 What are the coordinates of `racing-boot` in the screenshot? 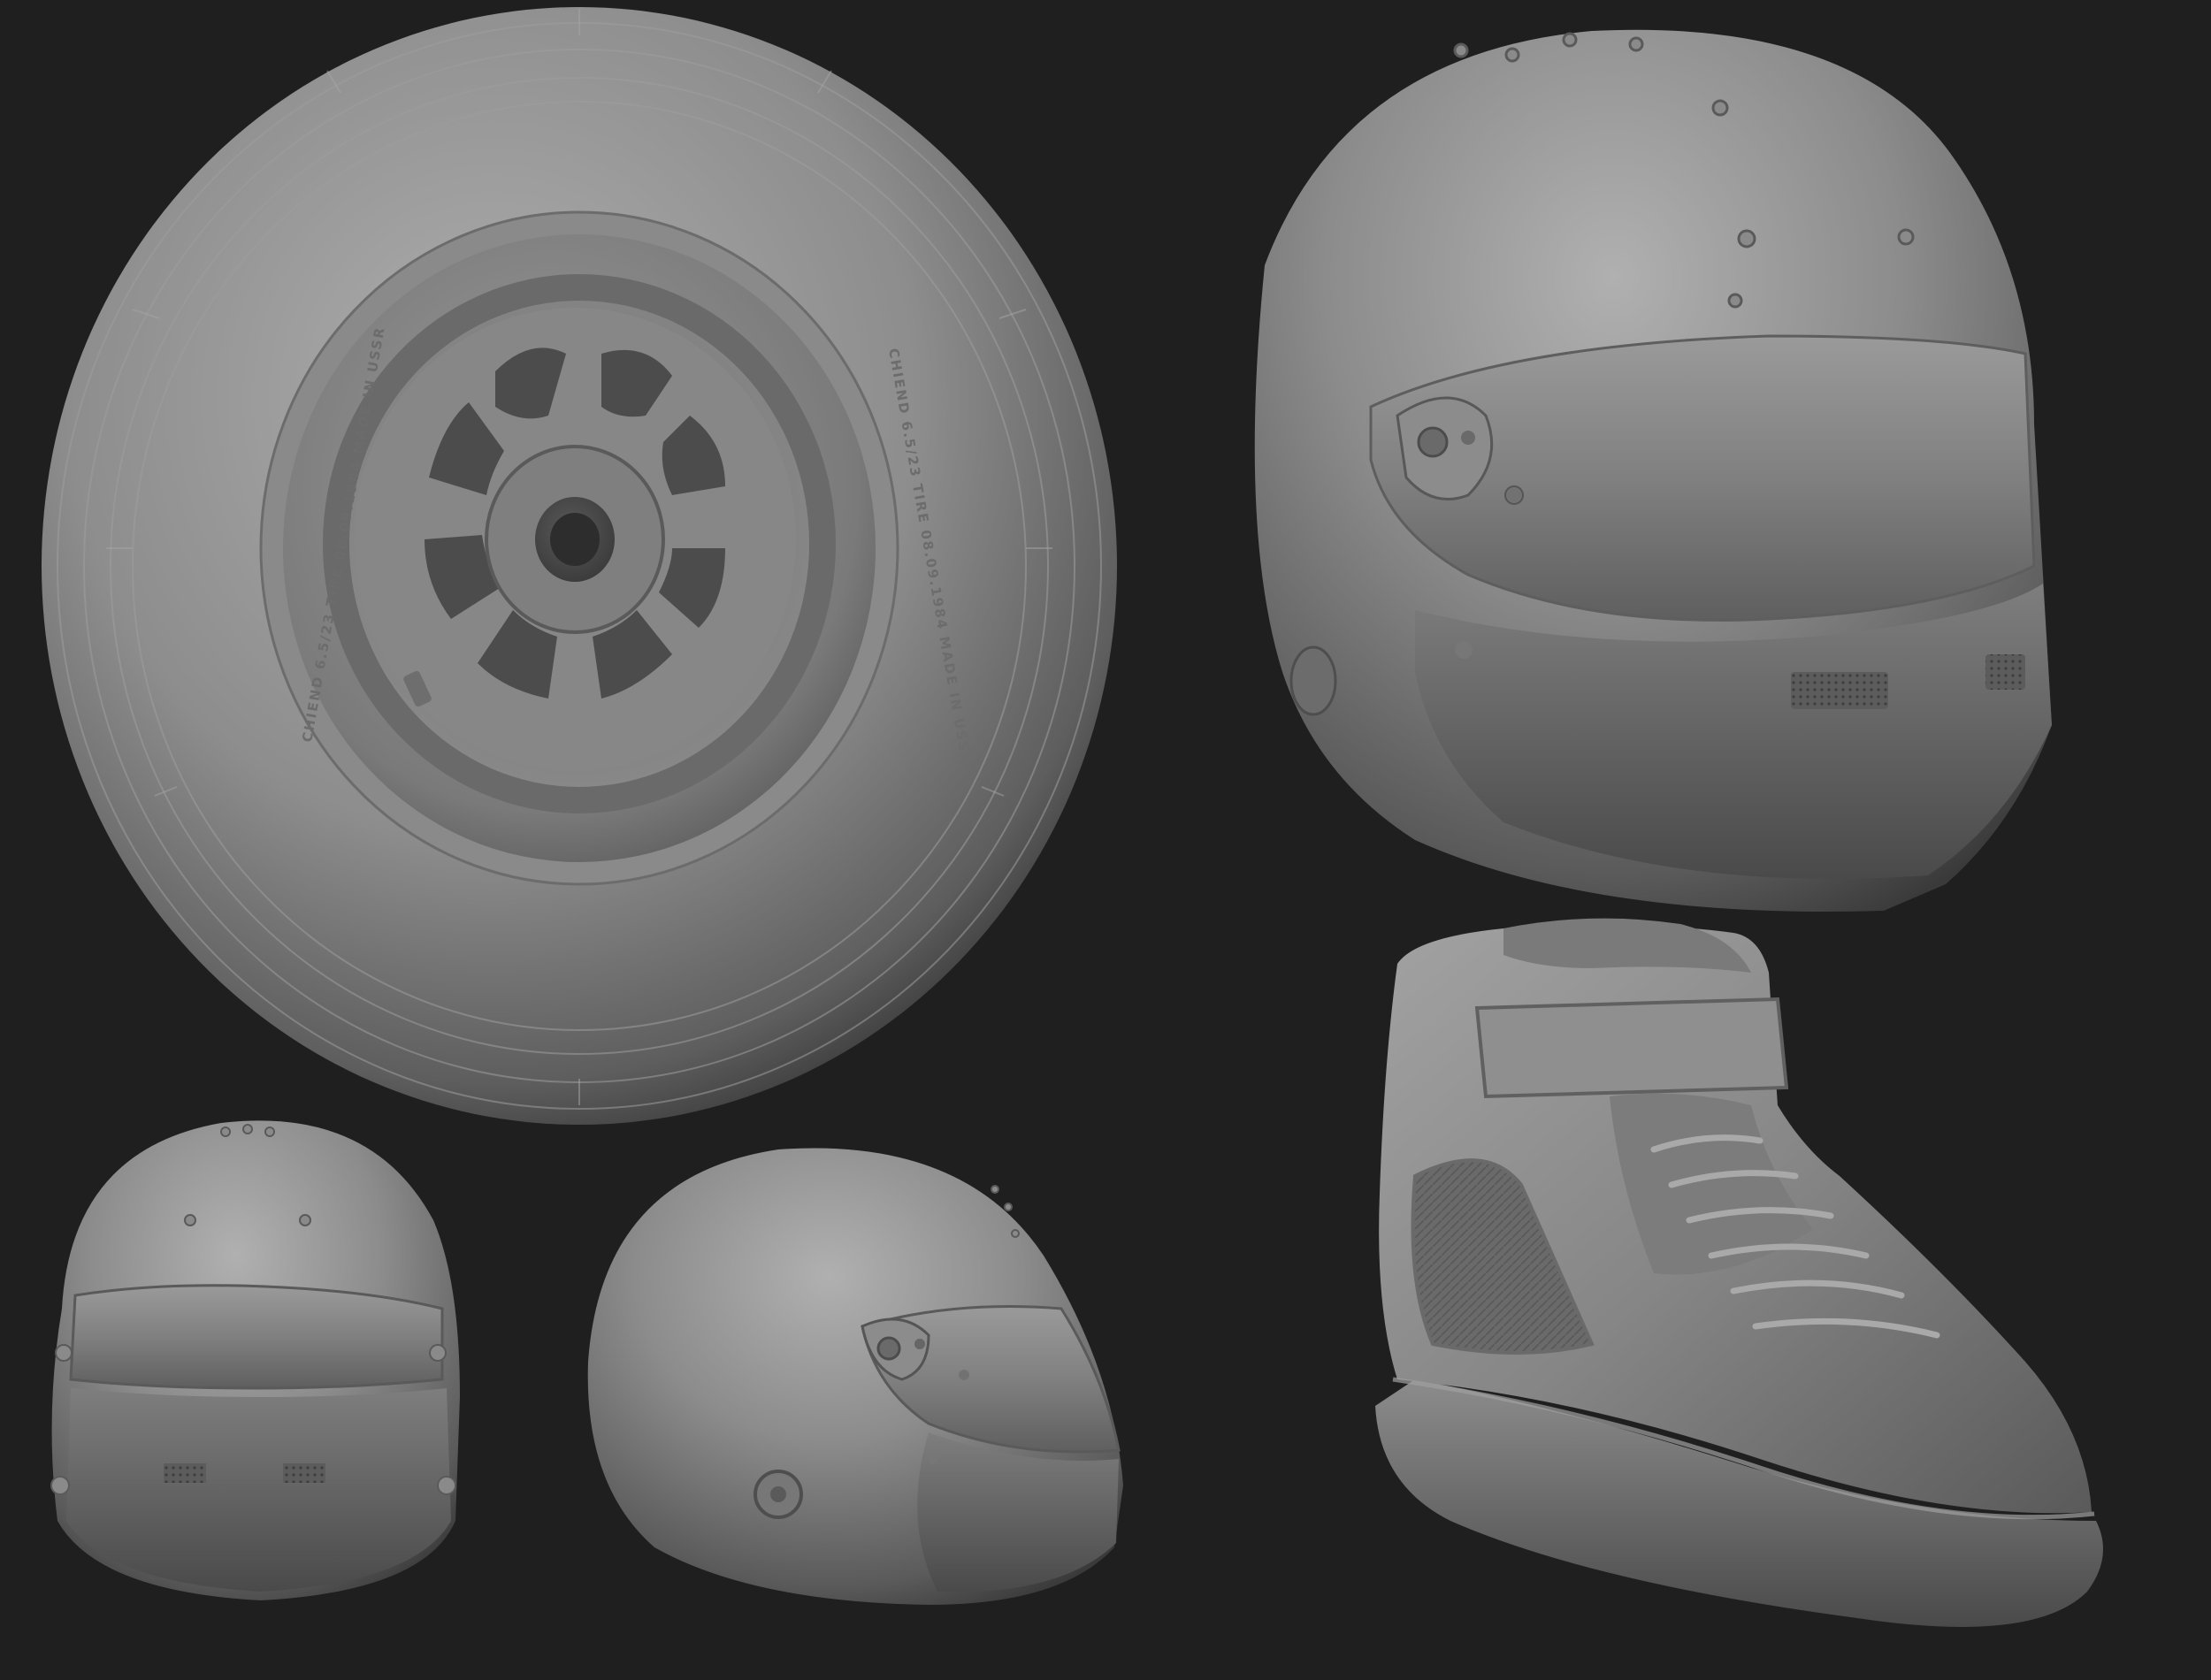 It's located at (1739, 1272).